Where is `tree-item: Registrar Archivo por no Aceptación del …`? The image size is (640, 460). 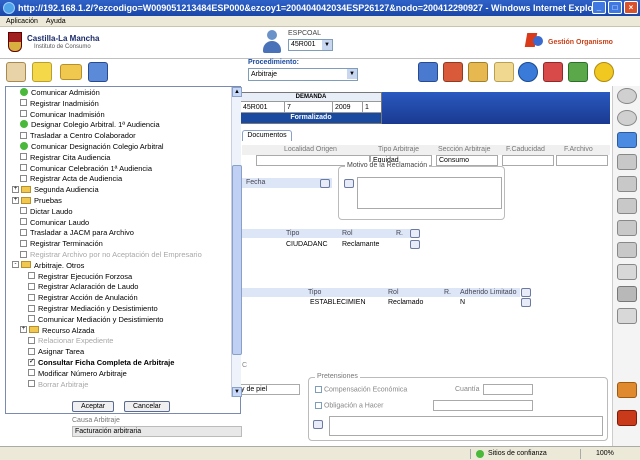
tree-item: Registrar Archivo por no Aceptación del … is located at coordinates (111, 255).